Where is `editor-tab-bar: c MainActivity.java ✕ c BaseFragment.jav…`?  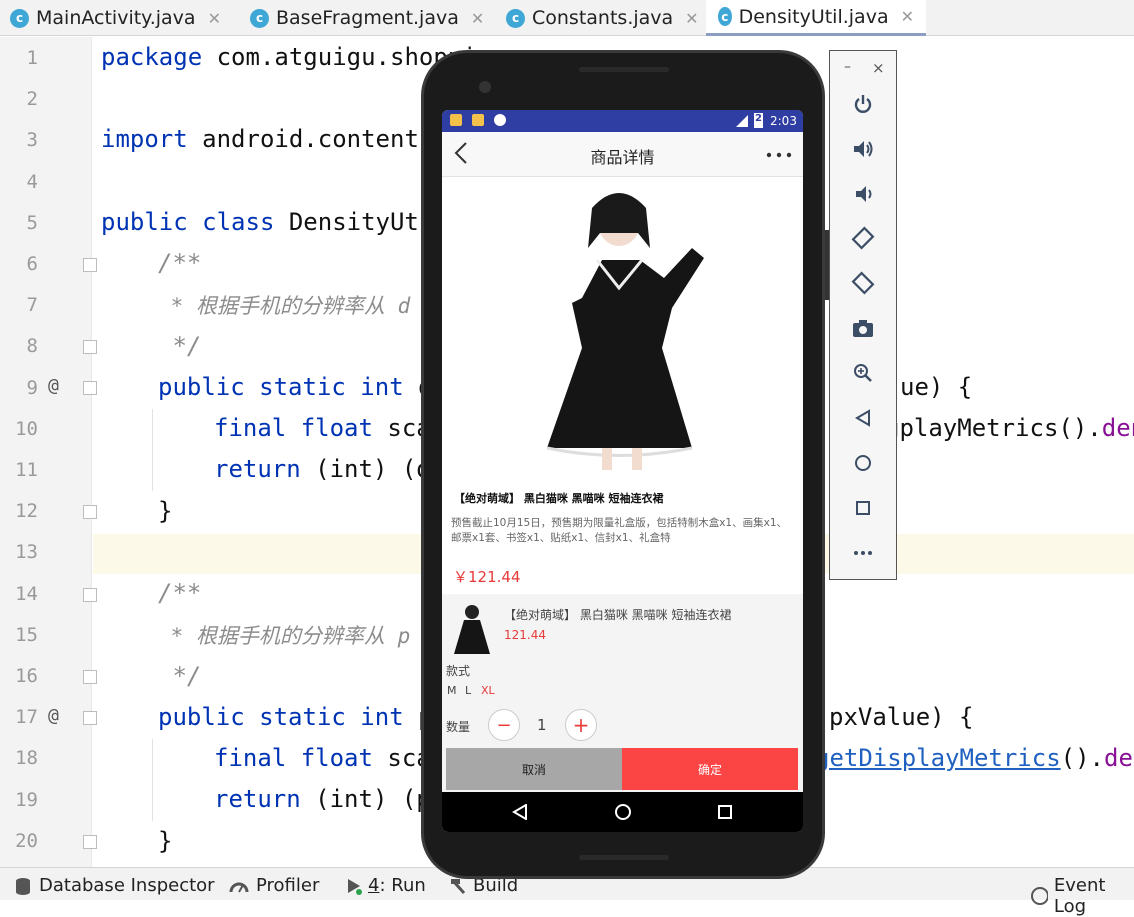
editor-tab-bar: c MainActivity.java ✕ c BaseFragment.jav… is located at coordinates (567, 18).